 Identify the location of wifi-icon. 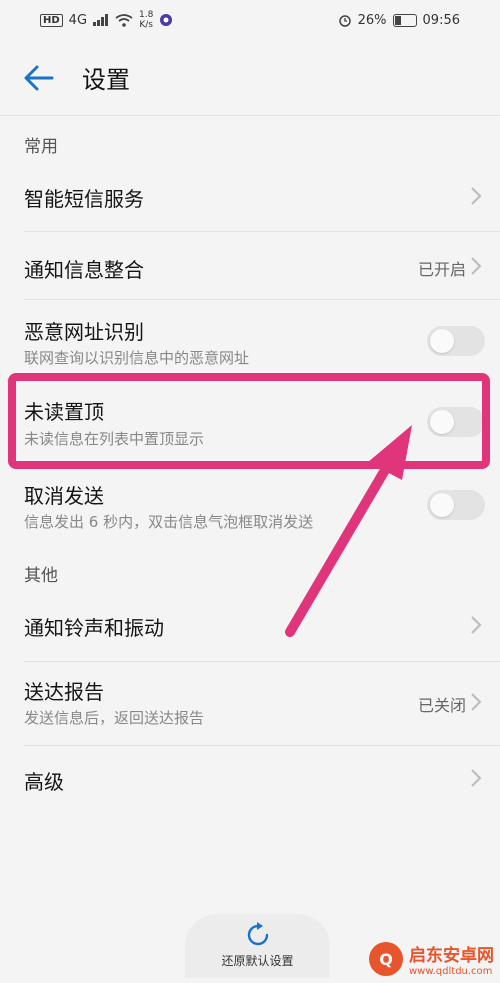
(124, 20).